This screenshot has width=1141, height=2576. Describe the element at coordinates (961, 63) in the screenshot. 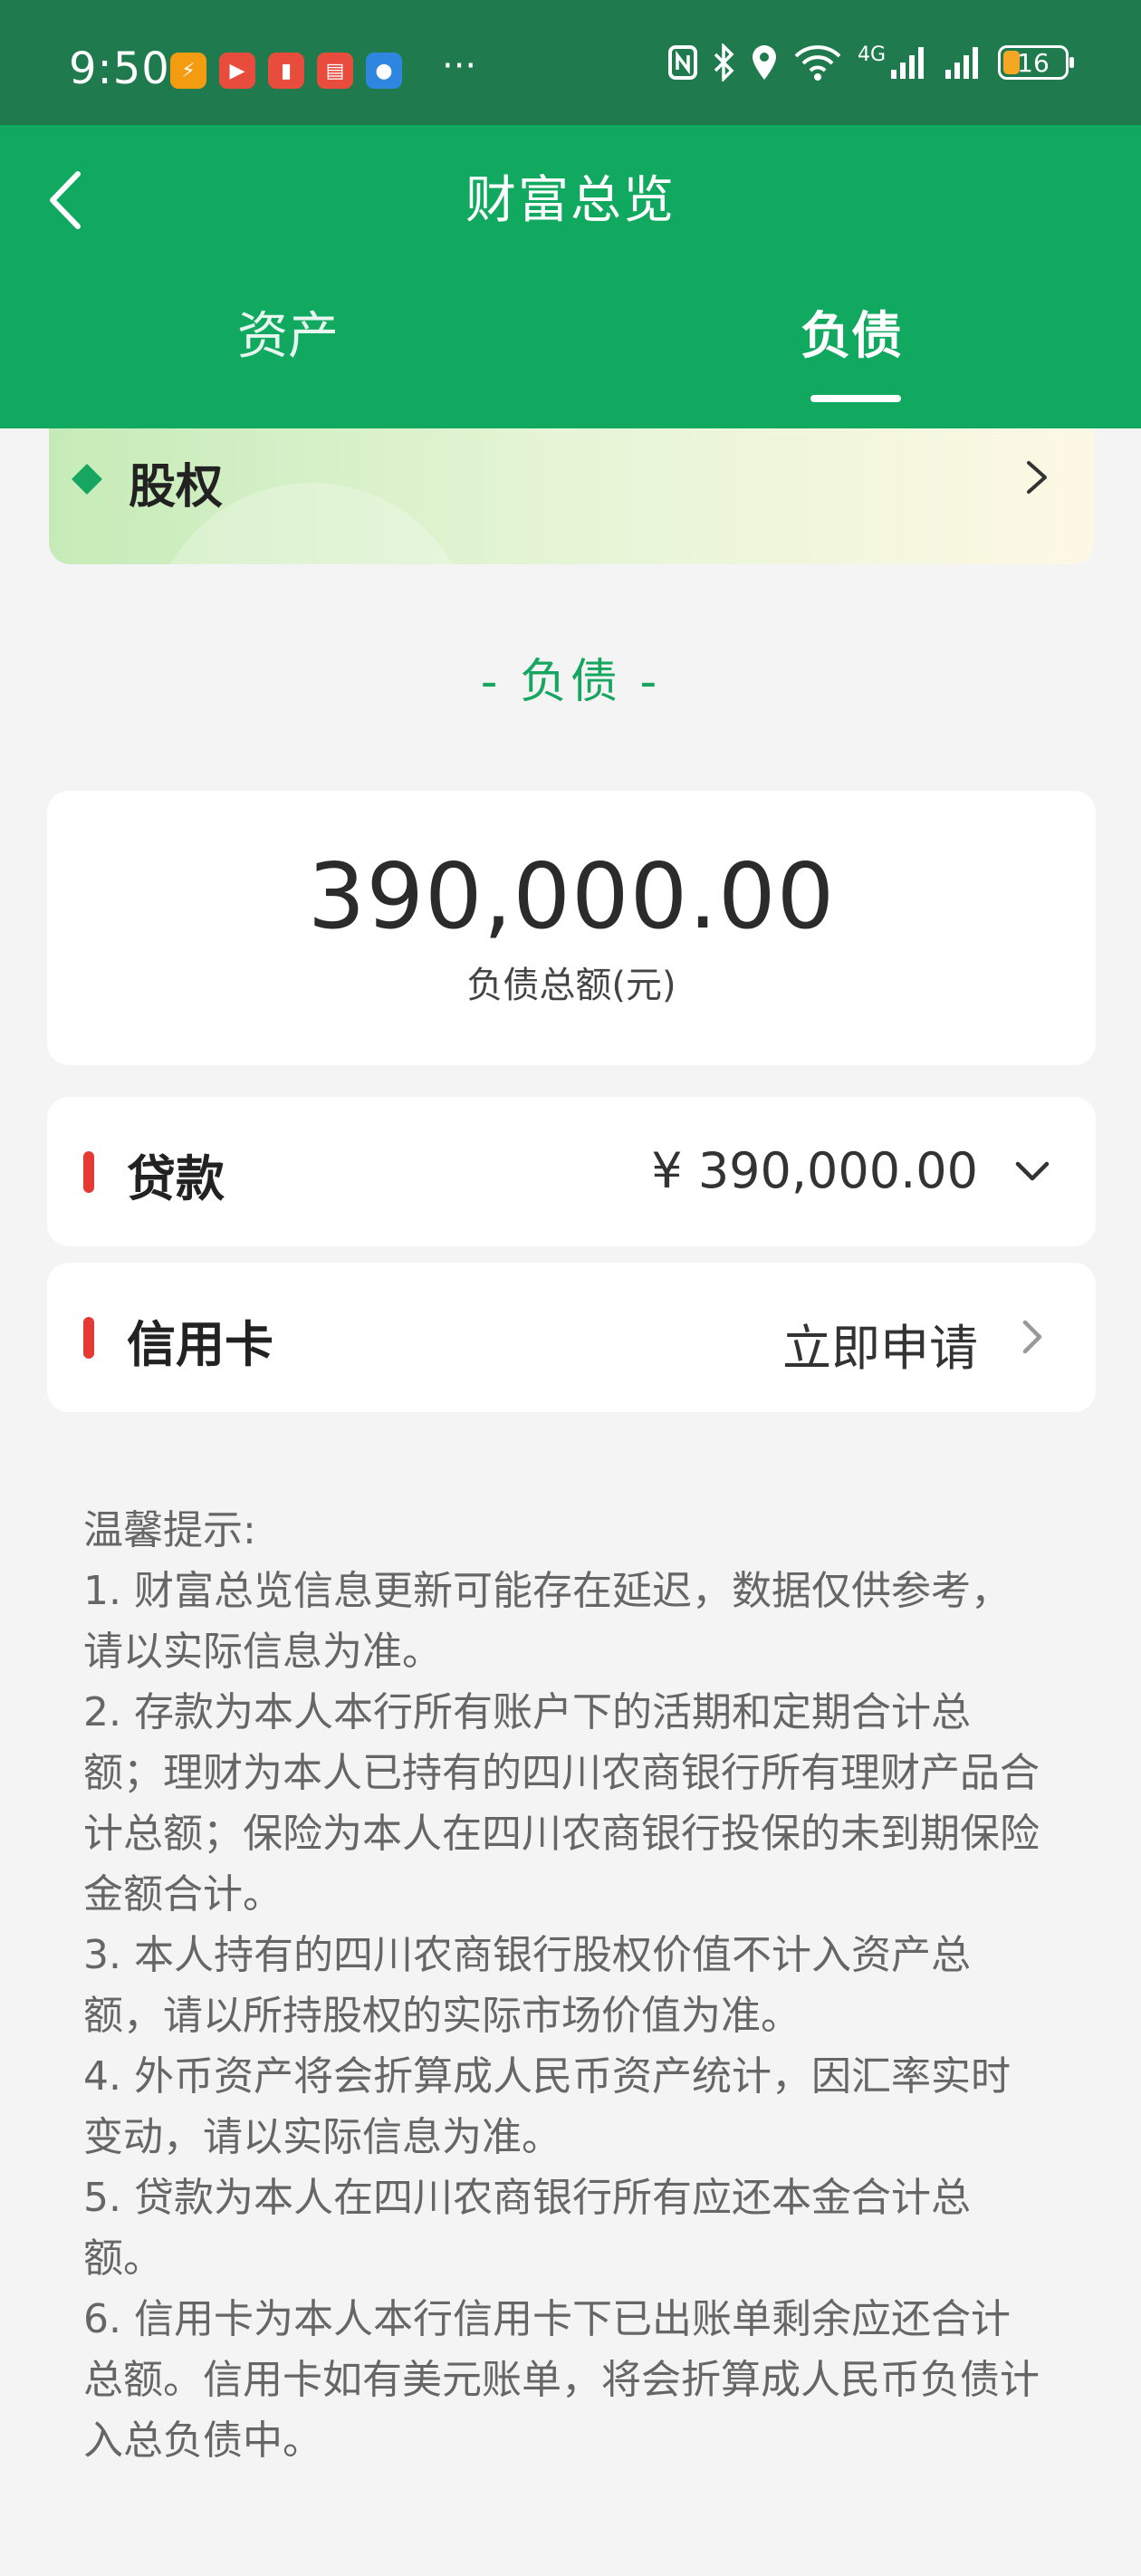

I see `signal-icon-secondary` at that location.